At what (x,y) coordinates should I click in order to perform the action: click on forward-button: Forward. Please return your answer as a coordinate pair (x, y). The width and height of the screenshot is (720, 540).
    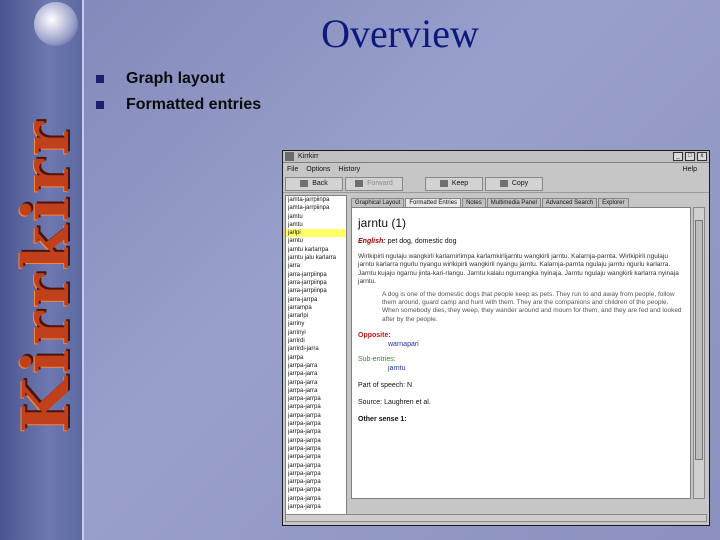
    Looking at the image, I should click on (374, 183).